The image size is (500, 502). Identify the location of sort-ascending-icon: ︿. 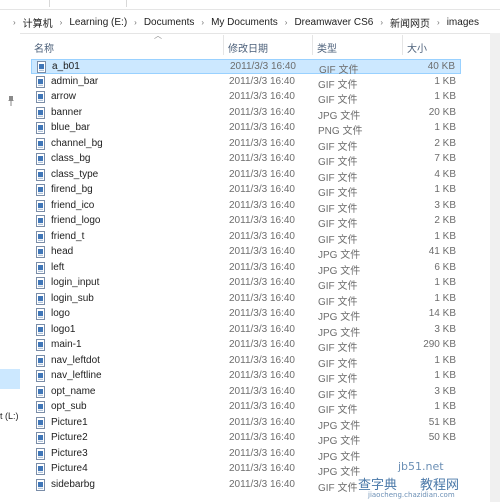
(158, 35).